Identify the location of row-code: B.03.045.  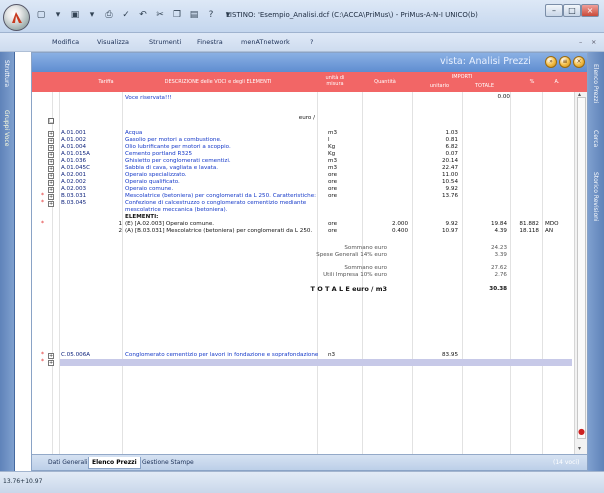
(74, 203).